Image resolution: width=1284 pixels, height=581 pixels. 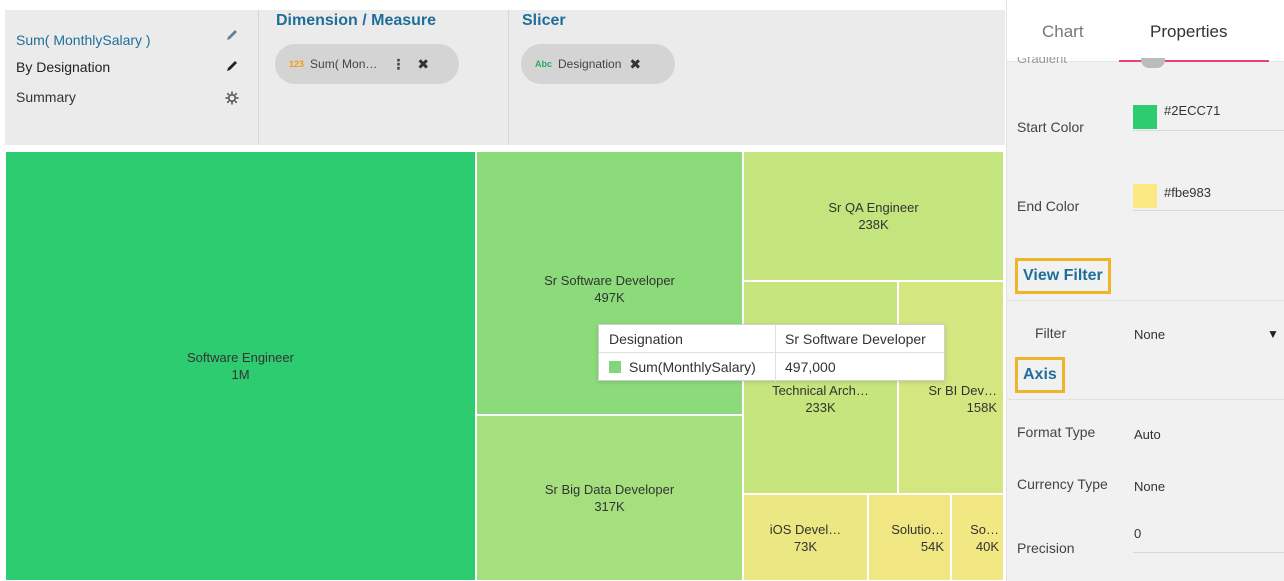 I want to click on end-color-swatch, so click(x=1145, y=196).